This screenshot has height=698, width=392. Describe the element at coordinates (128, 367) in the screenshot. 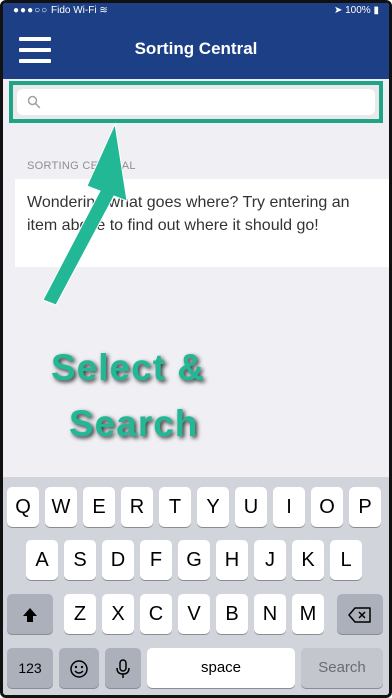

I see `overlay-caption-line1: Select &` at that location.